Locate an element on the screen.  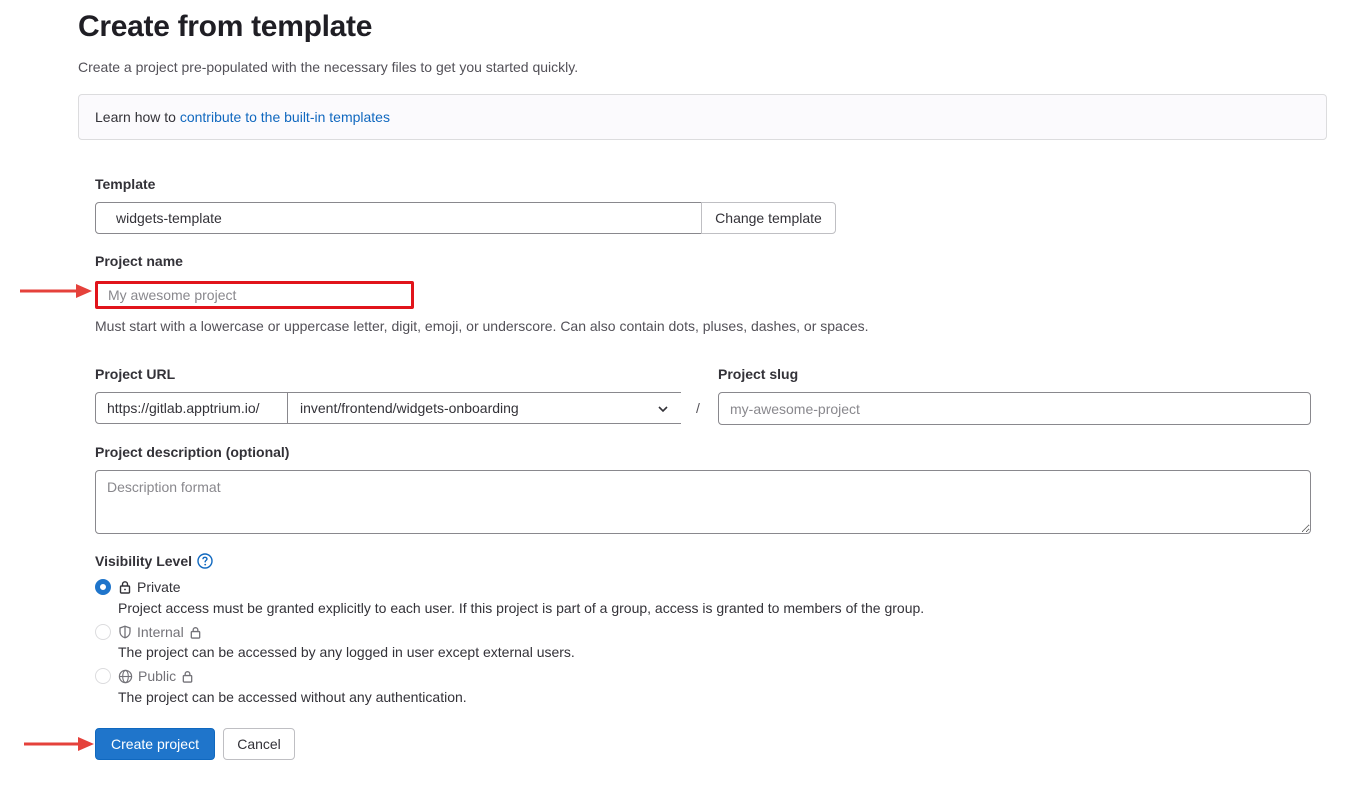
visibility-radio-public is located at coordinates (103, 676).